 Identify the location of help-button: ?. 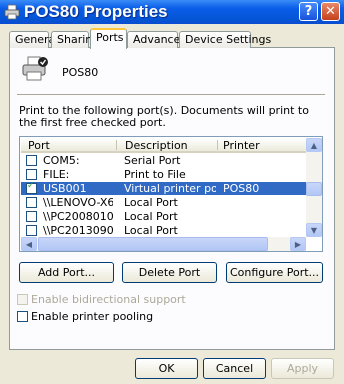
(308, 11).